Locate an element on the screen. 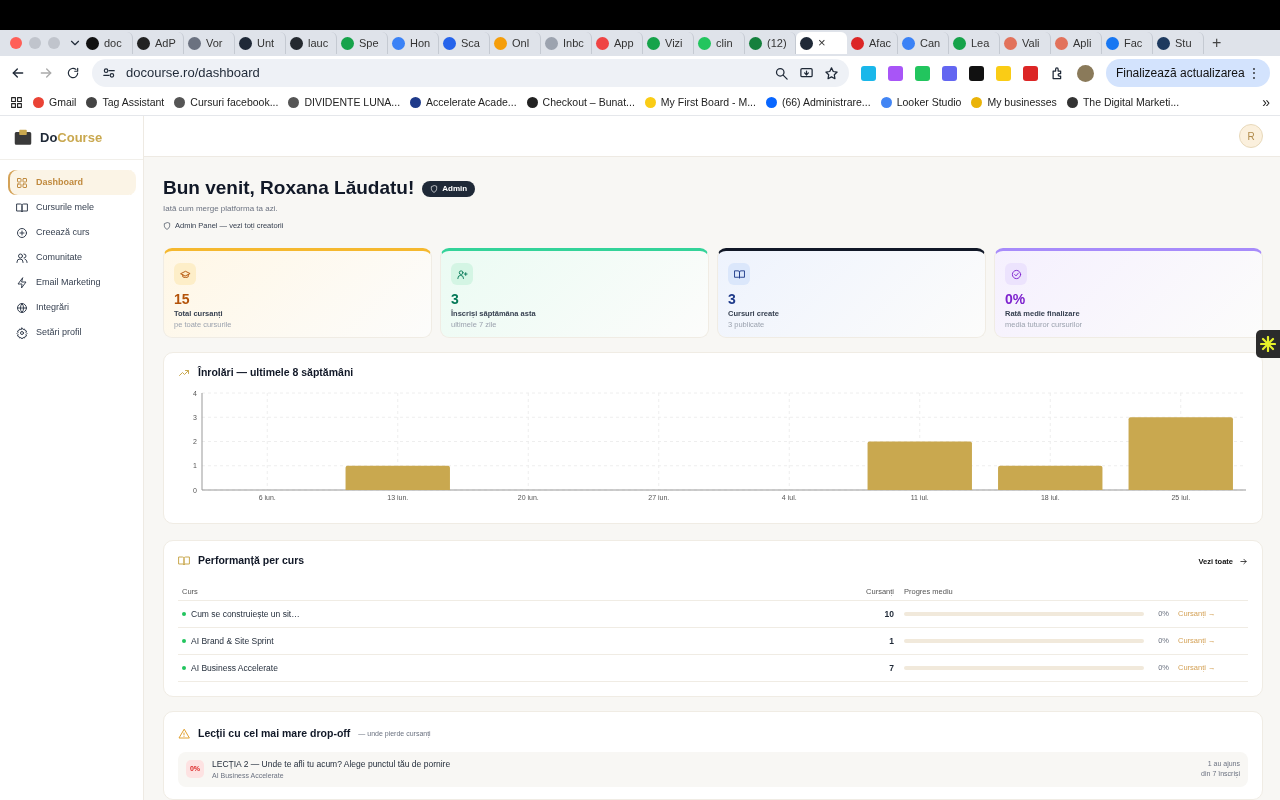  browser-tab: lauc is located at coordinates (311, 43).